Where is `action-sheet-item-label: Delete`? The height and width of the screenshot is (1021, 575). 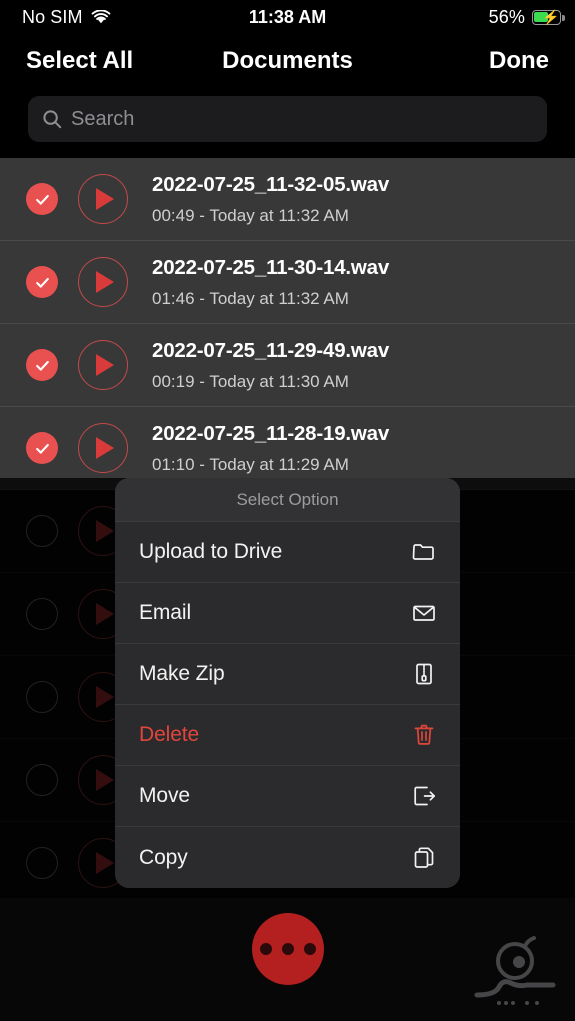 action-sheet-item-label: Delete is located at coordinates (169, 734).